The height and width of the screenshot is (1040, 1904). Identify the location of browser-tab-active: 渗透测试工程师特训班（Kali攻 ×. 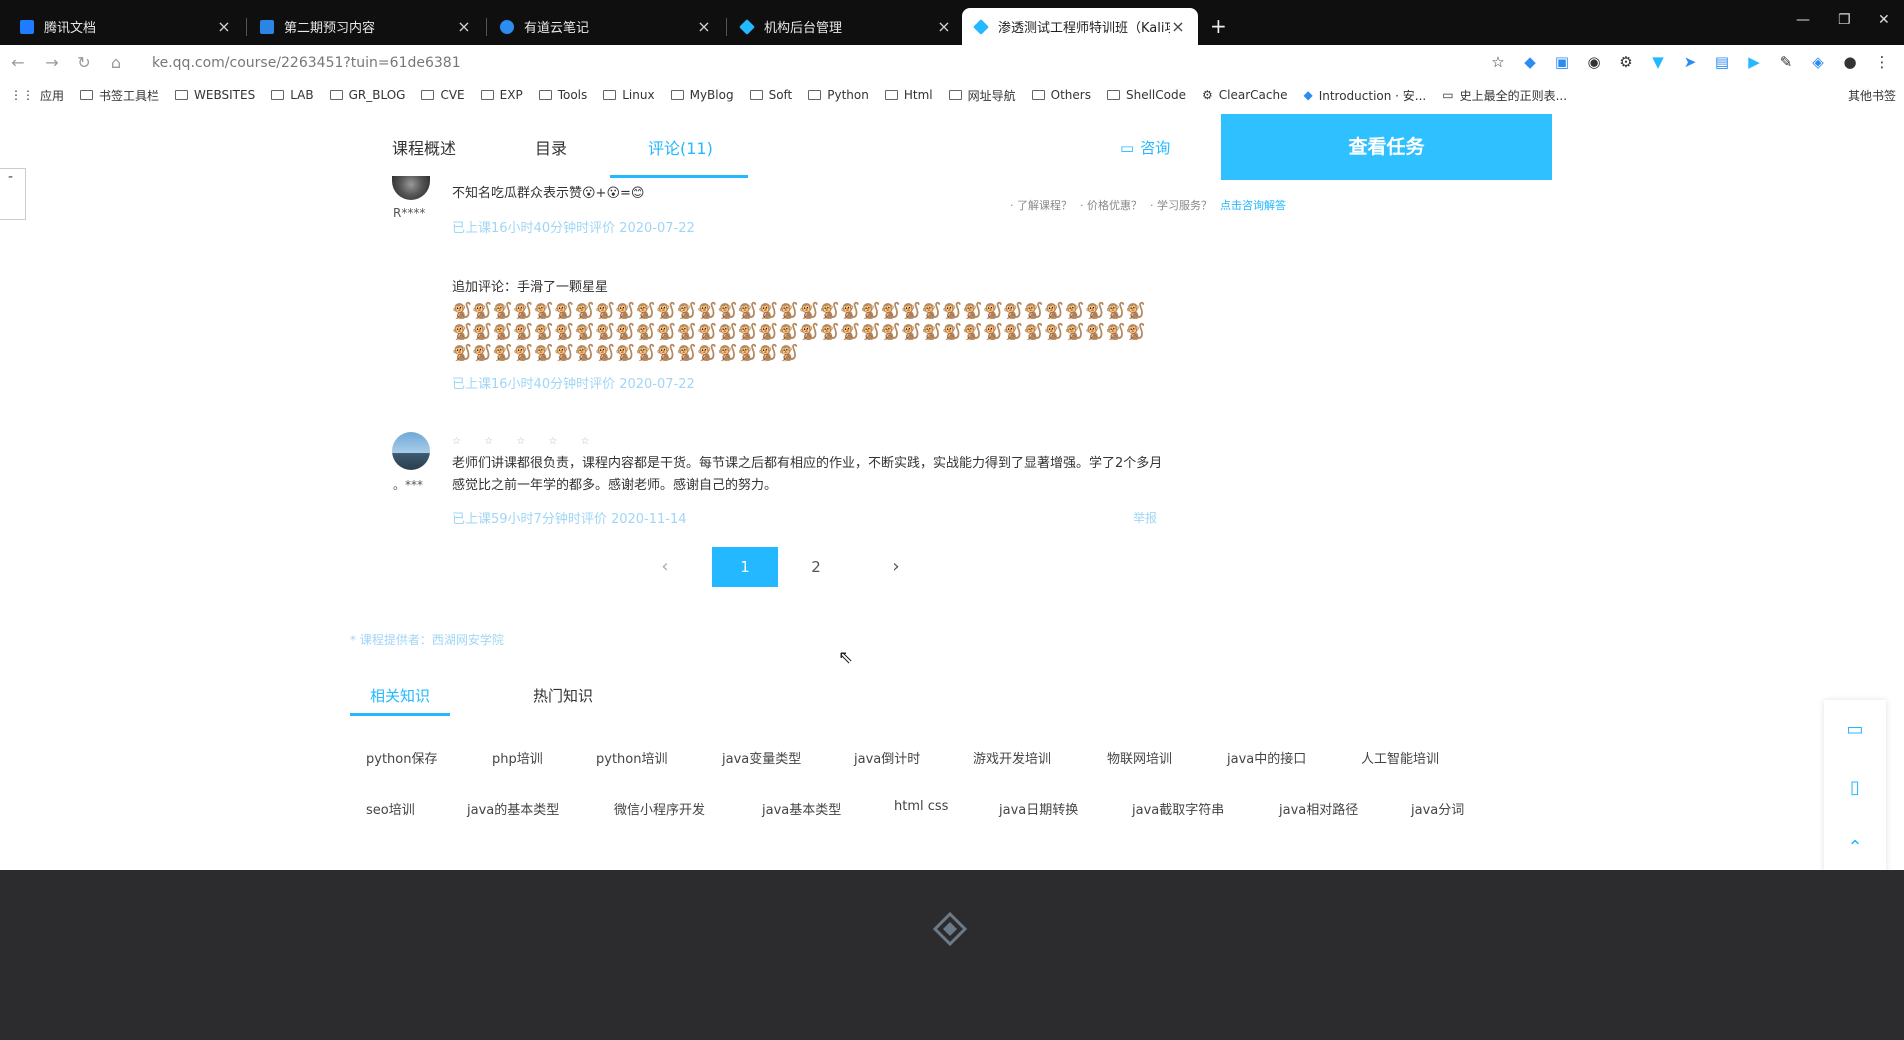
(1080, 26).